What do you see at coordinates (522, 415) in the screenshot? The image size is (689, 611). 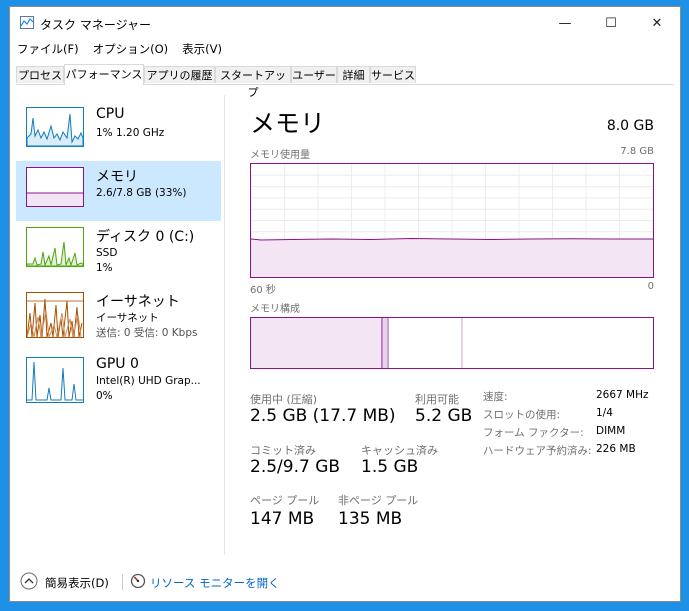 I see `slots-label: スロットの使用:` at bounding box center [522, 415].